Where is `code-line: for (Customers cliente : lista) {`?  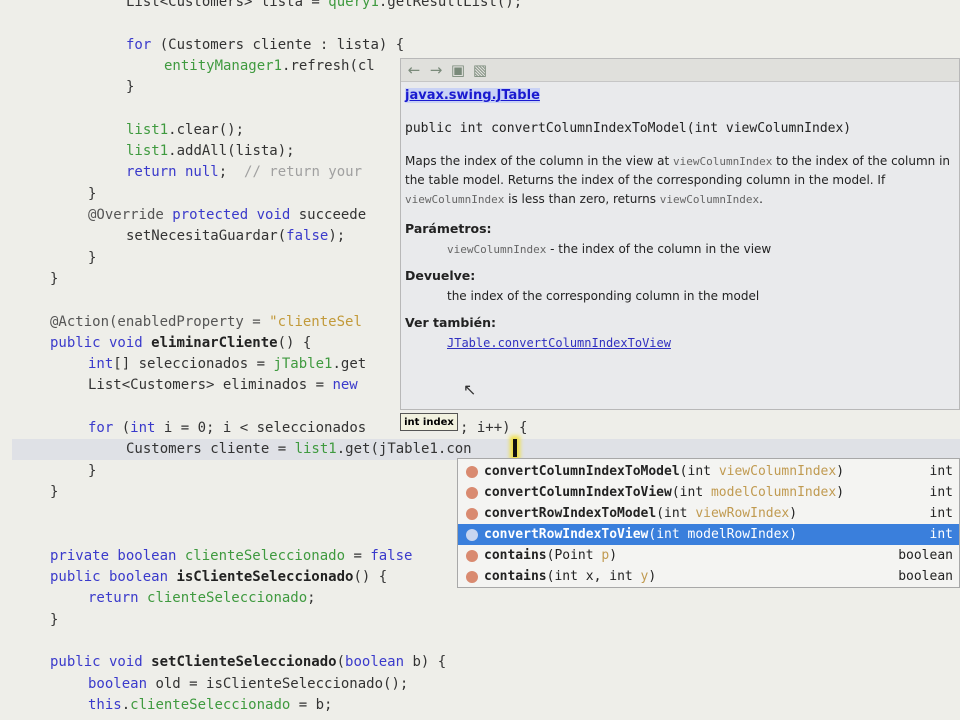 code-line: for (Customers cliente : lista) { is located at coordinates (480, 45).